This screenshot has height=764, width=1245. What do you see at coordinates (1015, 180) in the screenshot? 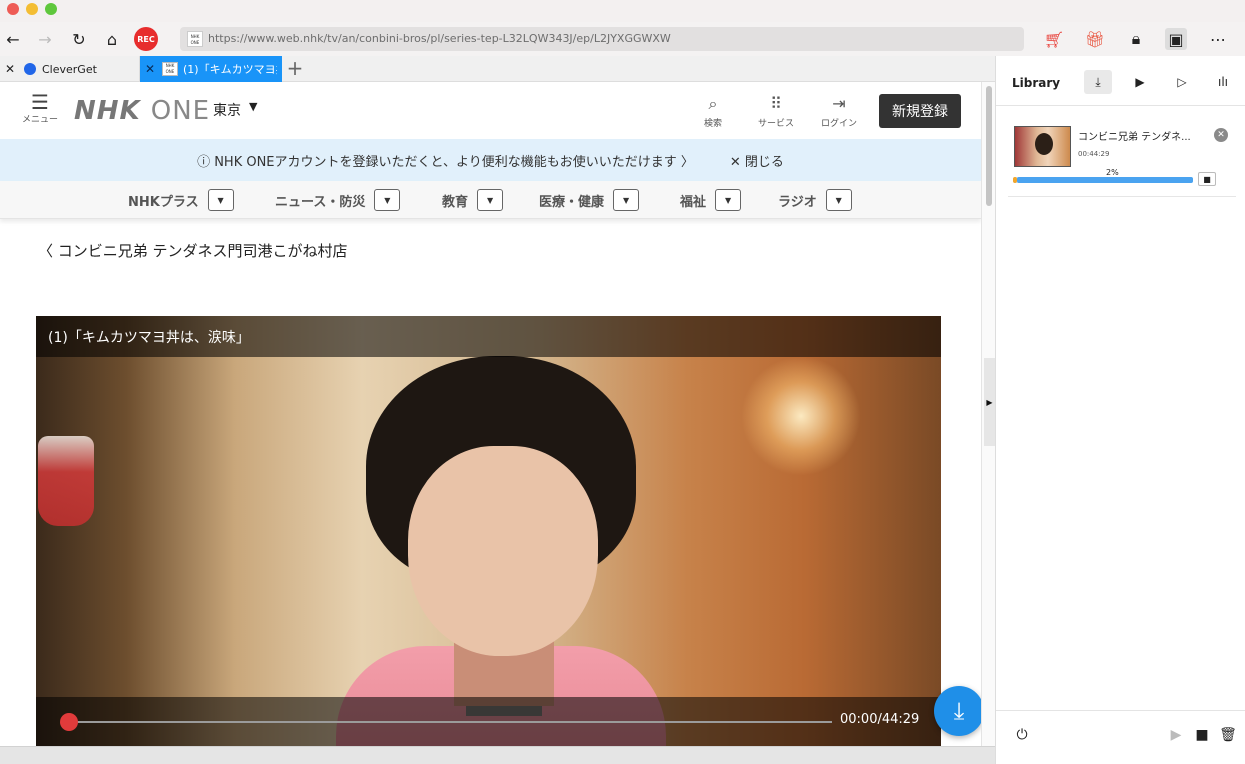
I see `progress-fill` at bounding box center [1015, 180].